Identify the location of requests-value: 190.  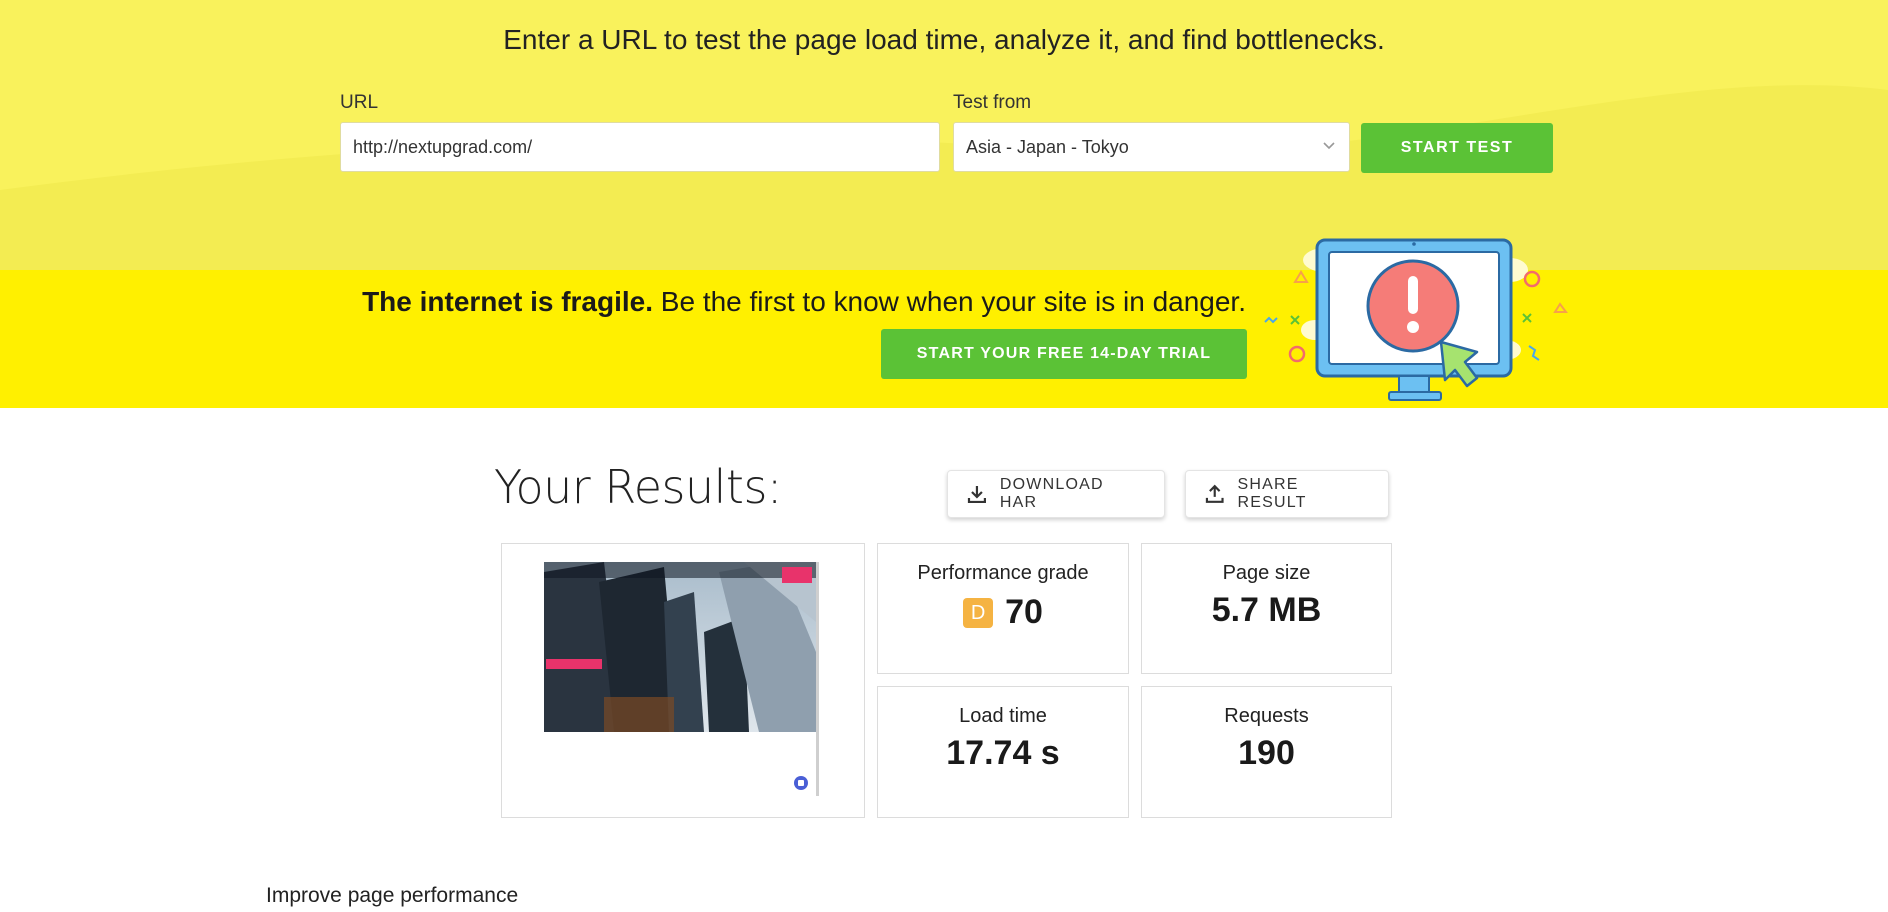
(1266, 753).